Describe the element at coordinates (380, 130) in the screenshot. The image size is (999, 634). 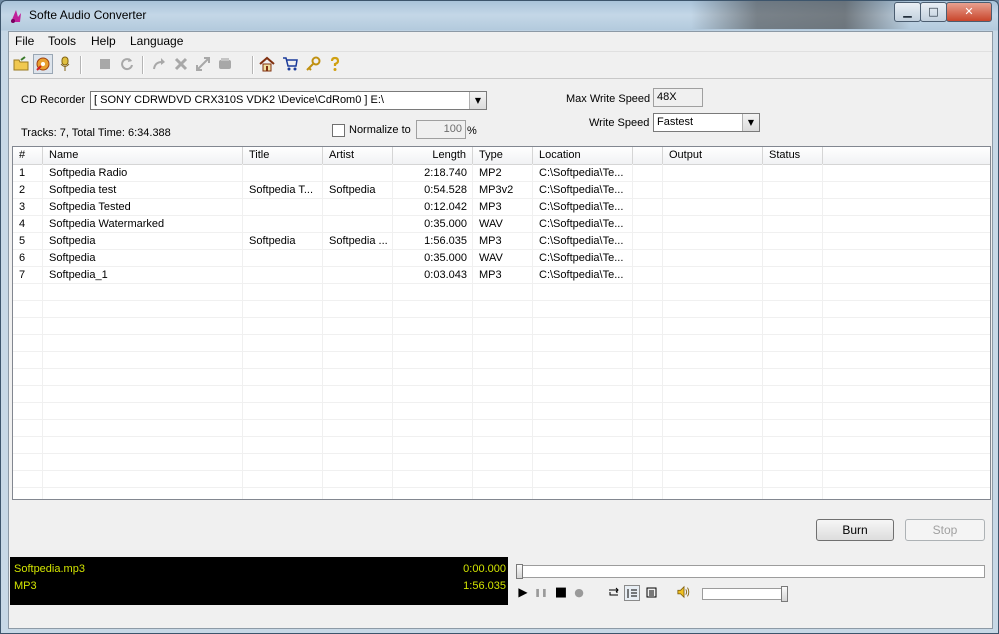
I see `normalize-label: Normalize to` at that location.